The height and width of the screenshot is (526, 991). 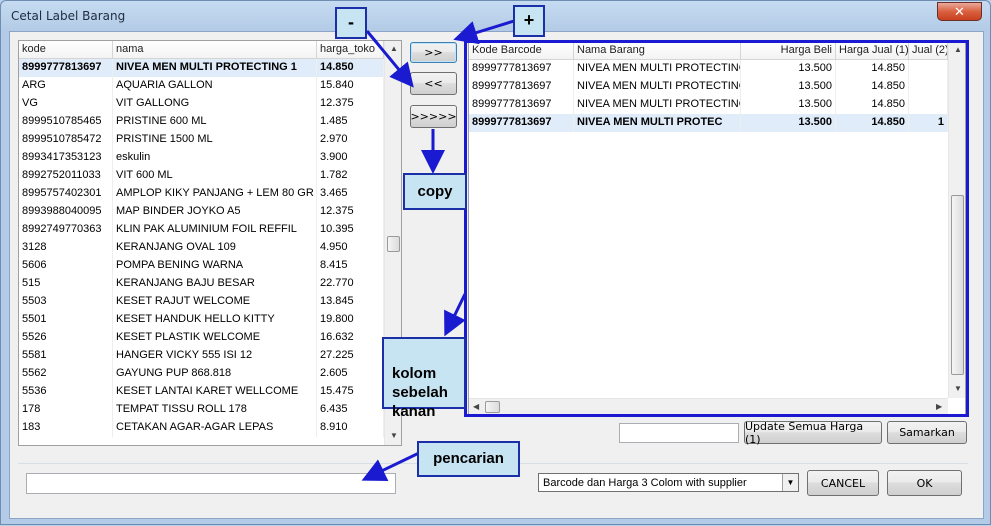 I want to click on table-cell: 8992752011033, so click(x=66, y=176).